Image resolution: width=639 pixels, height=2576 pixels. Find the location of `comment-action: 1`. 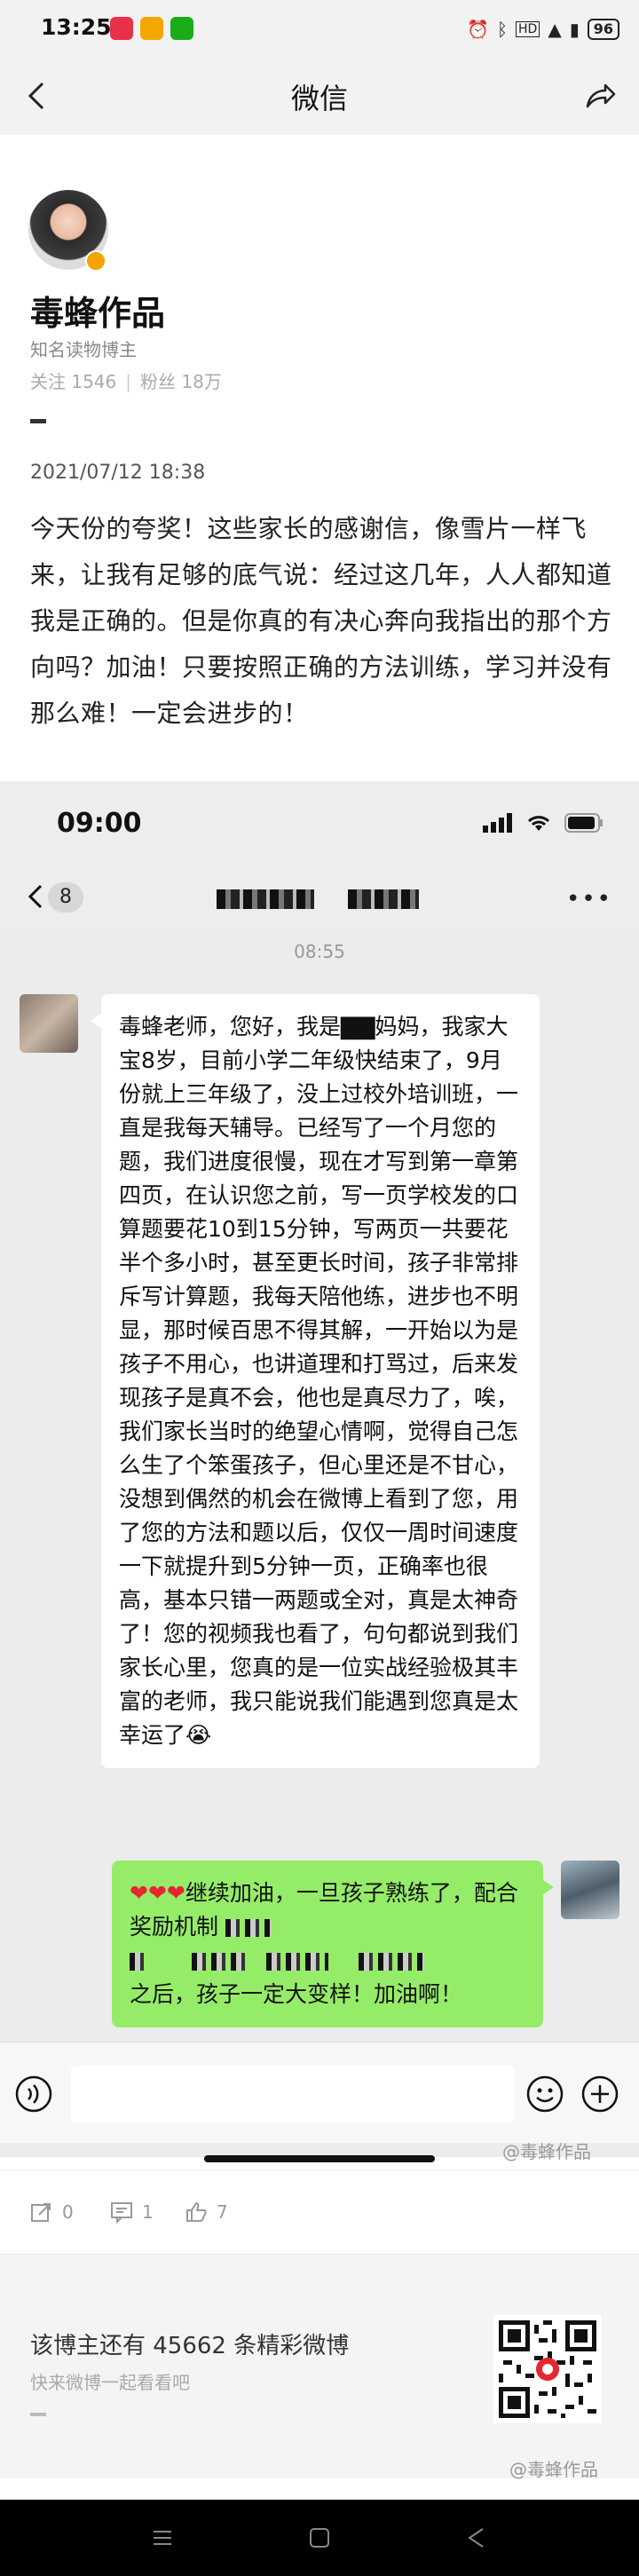

comment-action: 1 is located at coordinates (132, 2212).